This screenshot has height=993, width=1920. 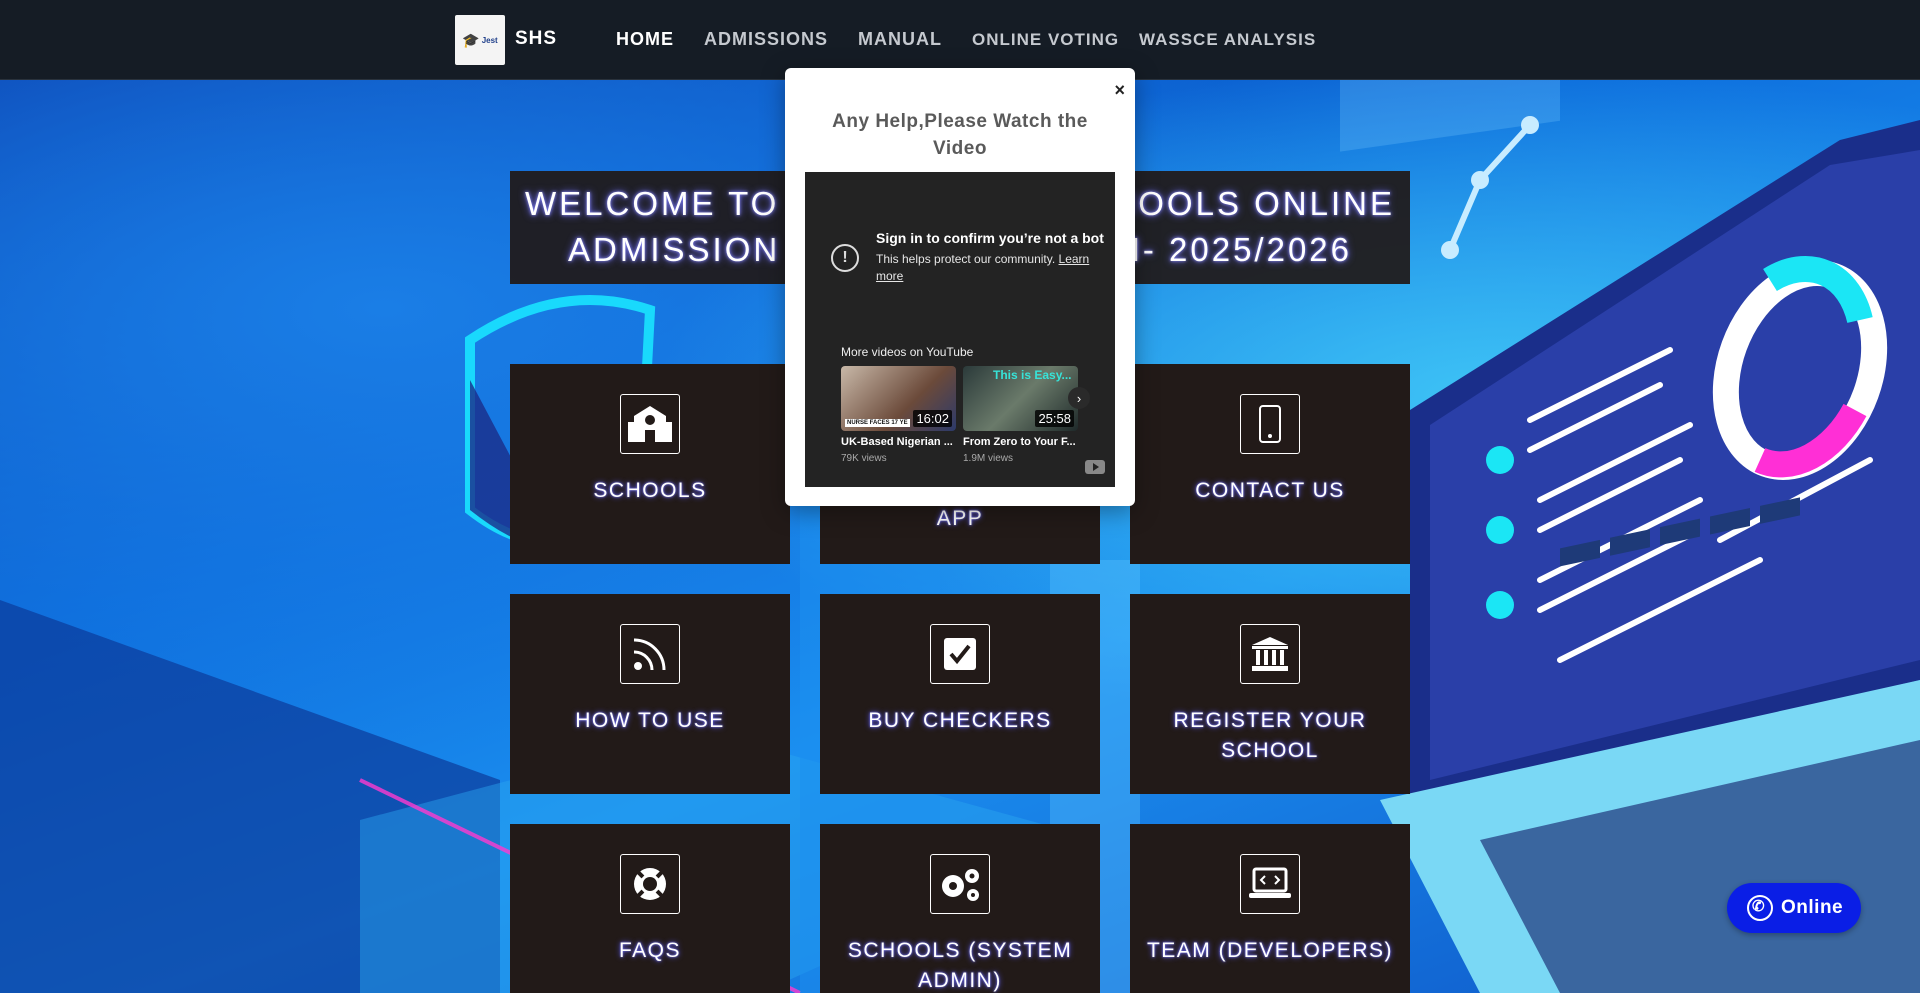 What do you see at coordinates (766, 39) in the screenshot?
I see `nav-admissions: ADMISSIONS` at bounding box center [766, 39].